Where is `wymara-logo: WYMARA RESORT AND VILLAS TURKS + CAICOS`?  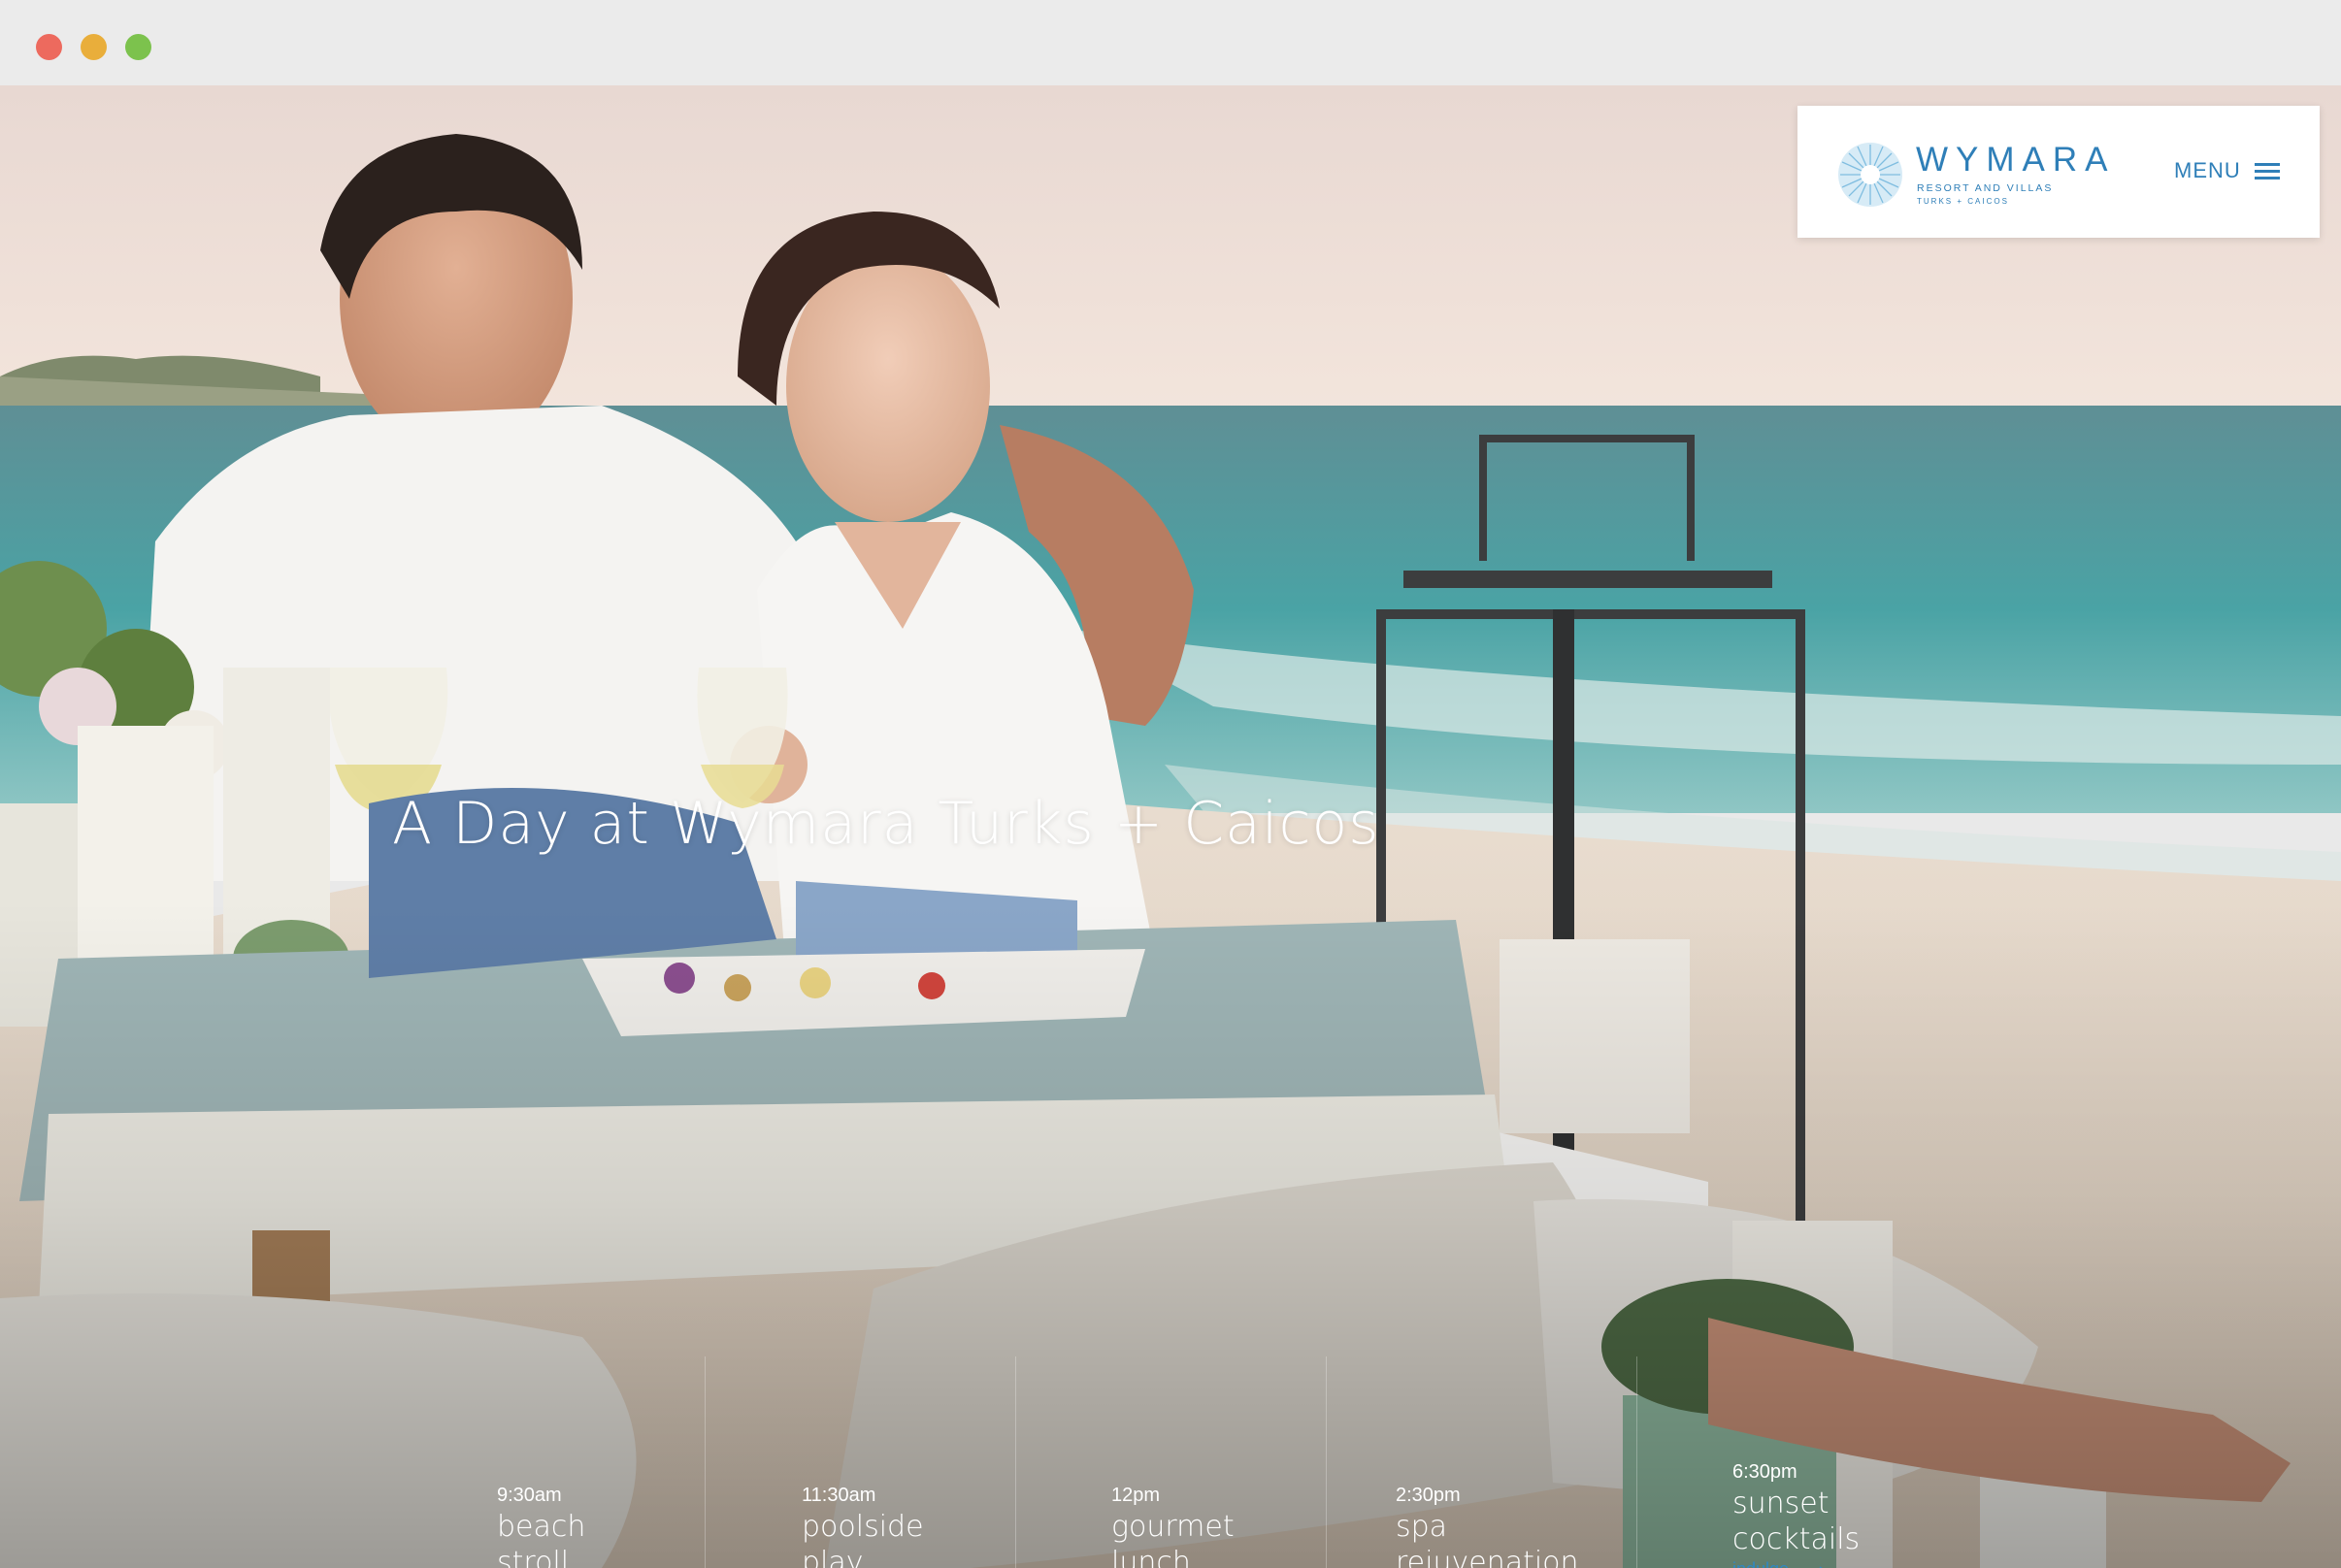
wymara-logo: WYMARA RESORT AND VILLAS TURKS + CAICOS is located at coordinates (1981, 173).